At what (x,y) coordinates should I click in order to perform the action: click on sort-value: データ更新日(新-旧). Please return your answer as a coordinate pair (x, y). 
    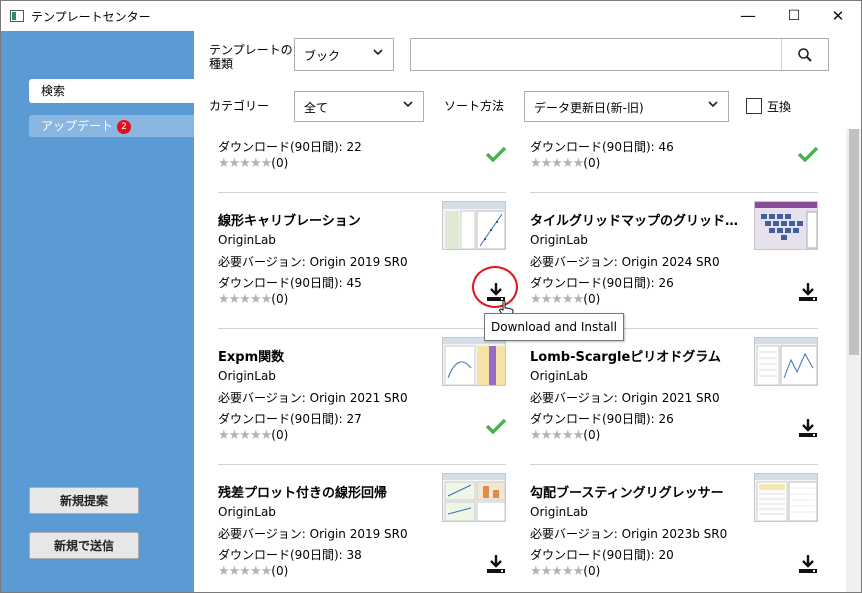
    Looking at the image, I should click on (589, 108).